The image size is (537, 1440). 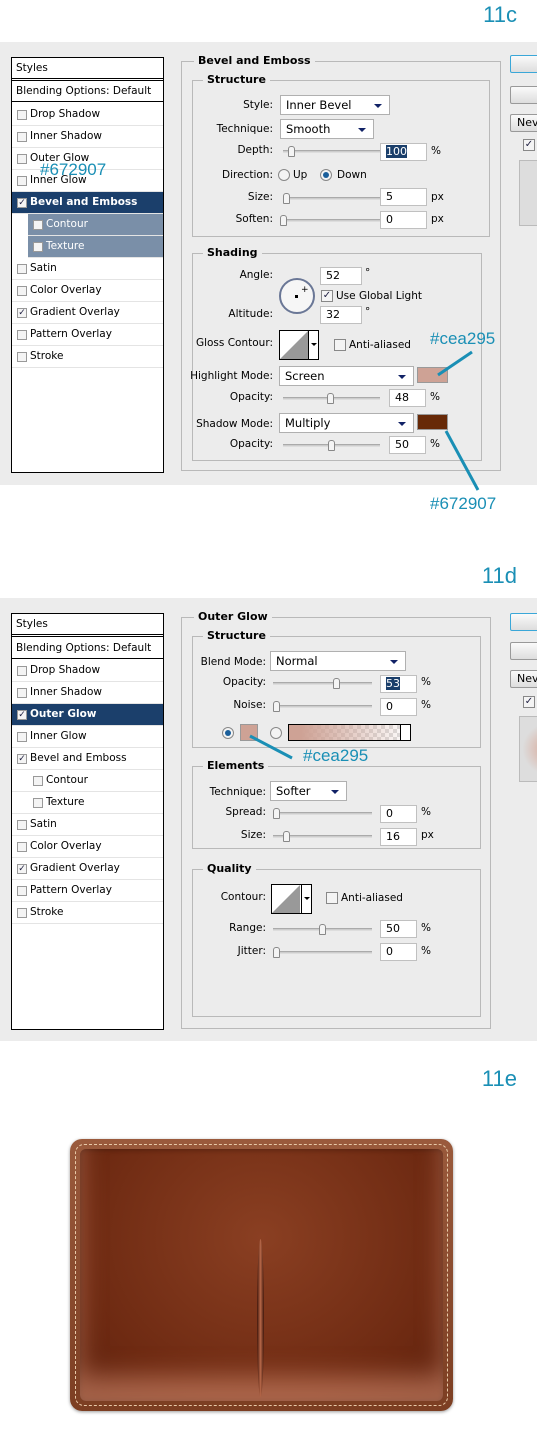 I want to click on shadow-opacity-input: 50, so click(x=407, y=445).